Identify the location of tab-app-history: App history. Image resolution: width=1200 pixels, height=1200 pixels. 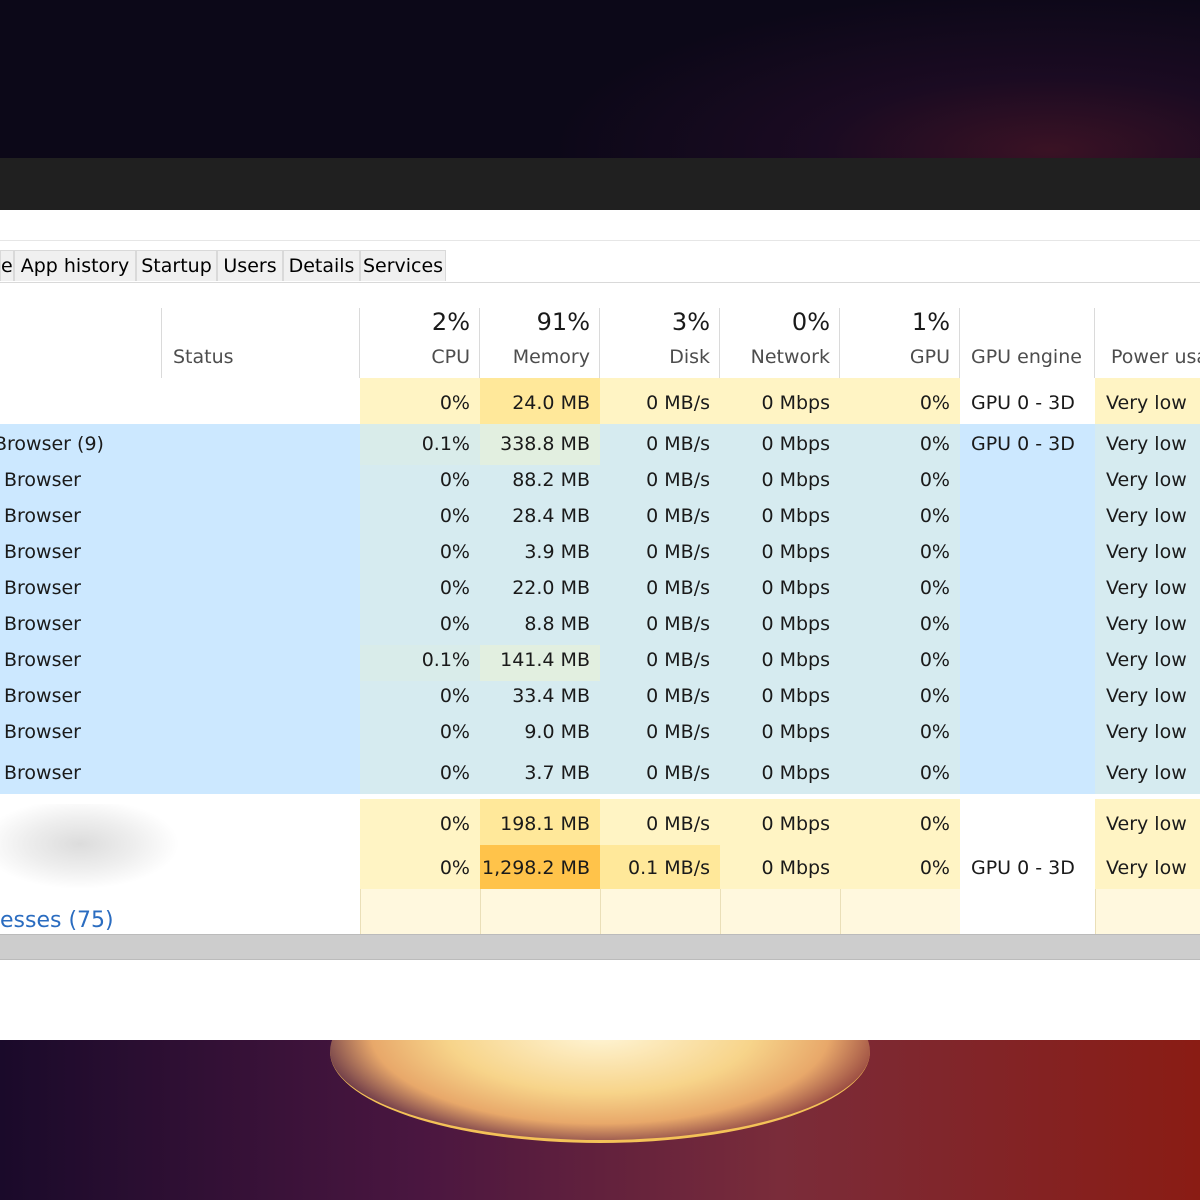
(75, 265).